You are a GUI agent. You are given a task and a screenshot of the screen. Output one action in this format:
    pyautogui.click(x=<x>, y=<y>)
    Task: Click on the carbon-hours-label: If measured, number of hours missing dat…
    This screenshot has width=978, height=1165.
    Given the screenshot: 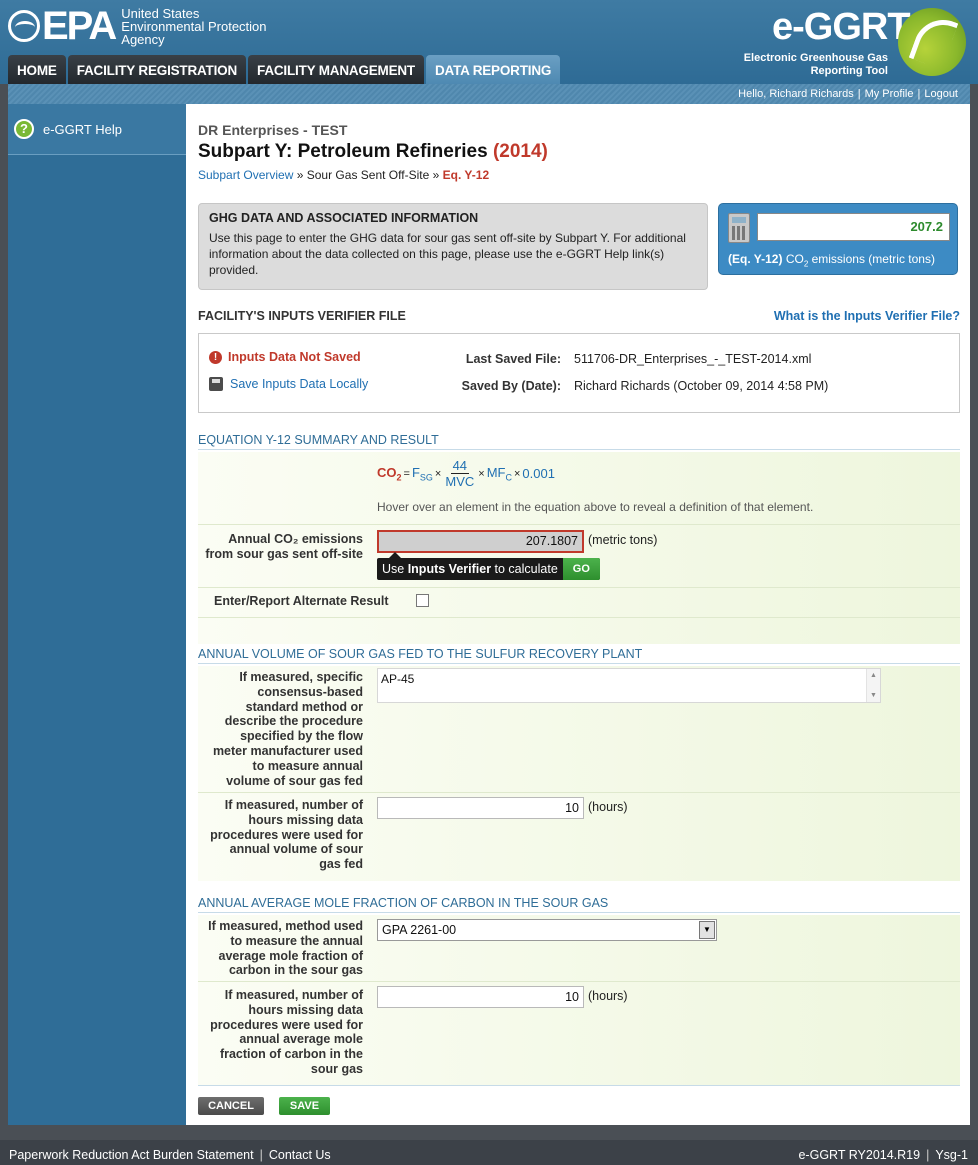 What is the action you would take?
    pyautogui.click(x=280, y=1032)
    